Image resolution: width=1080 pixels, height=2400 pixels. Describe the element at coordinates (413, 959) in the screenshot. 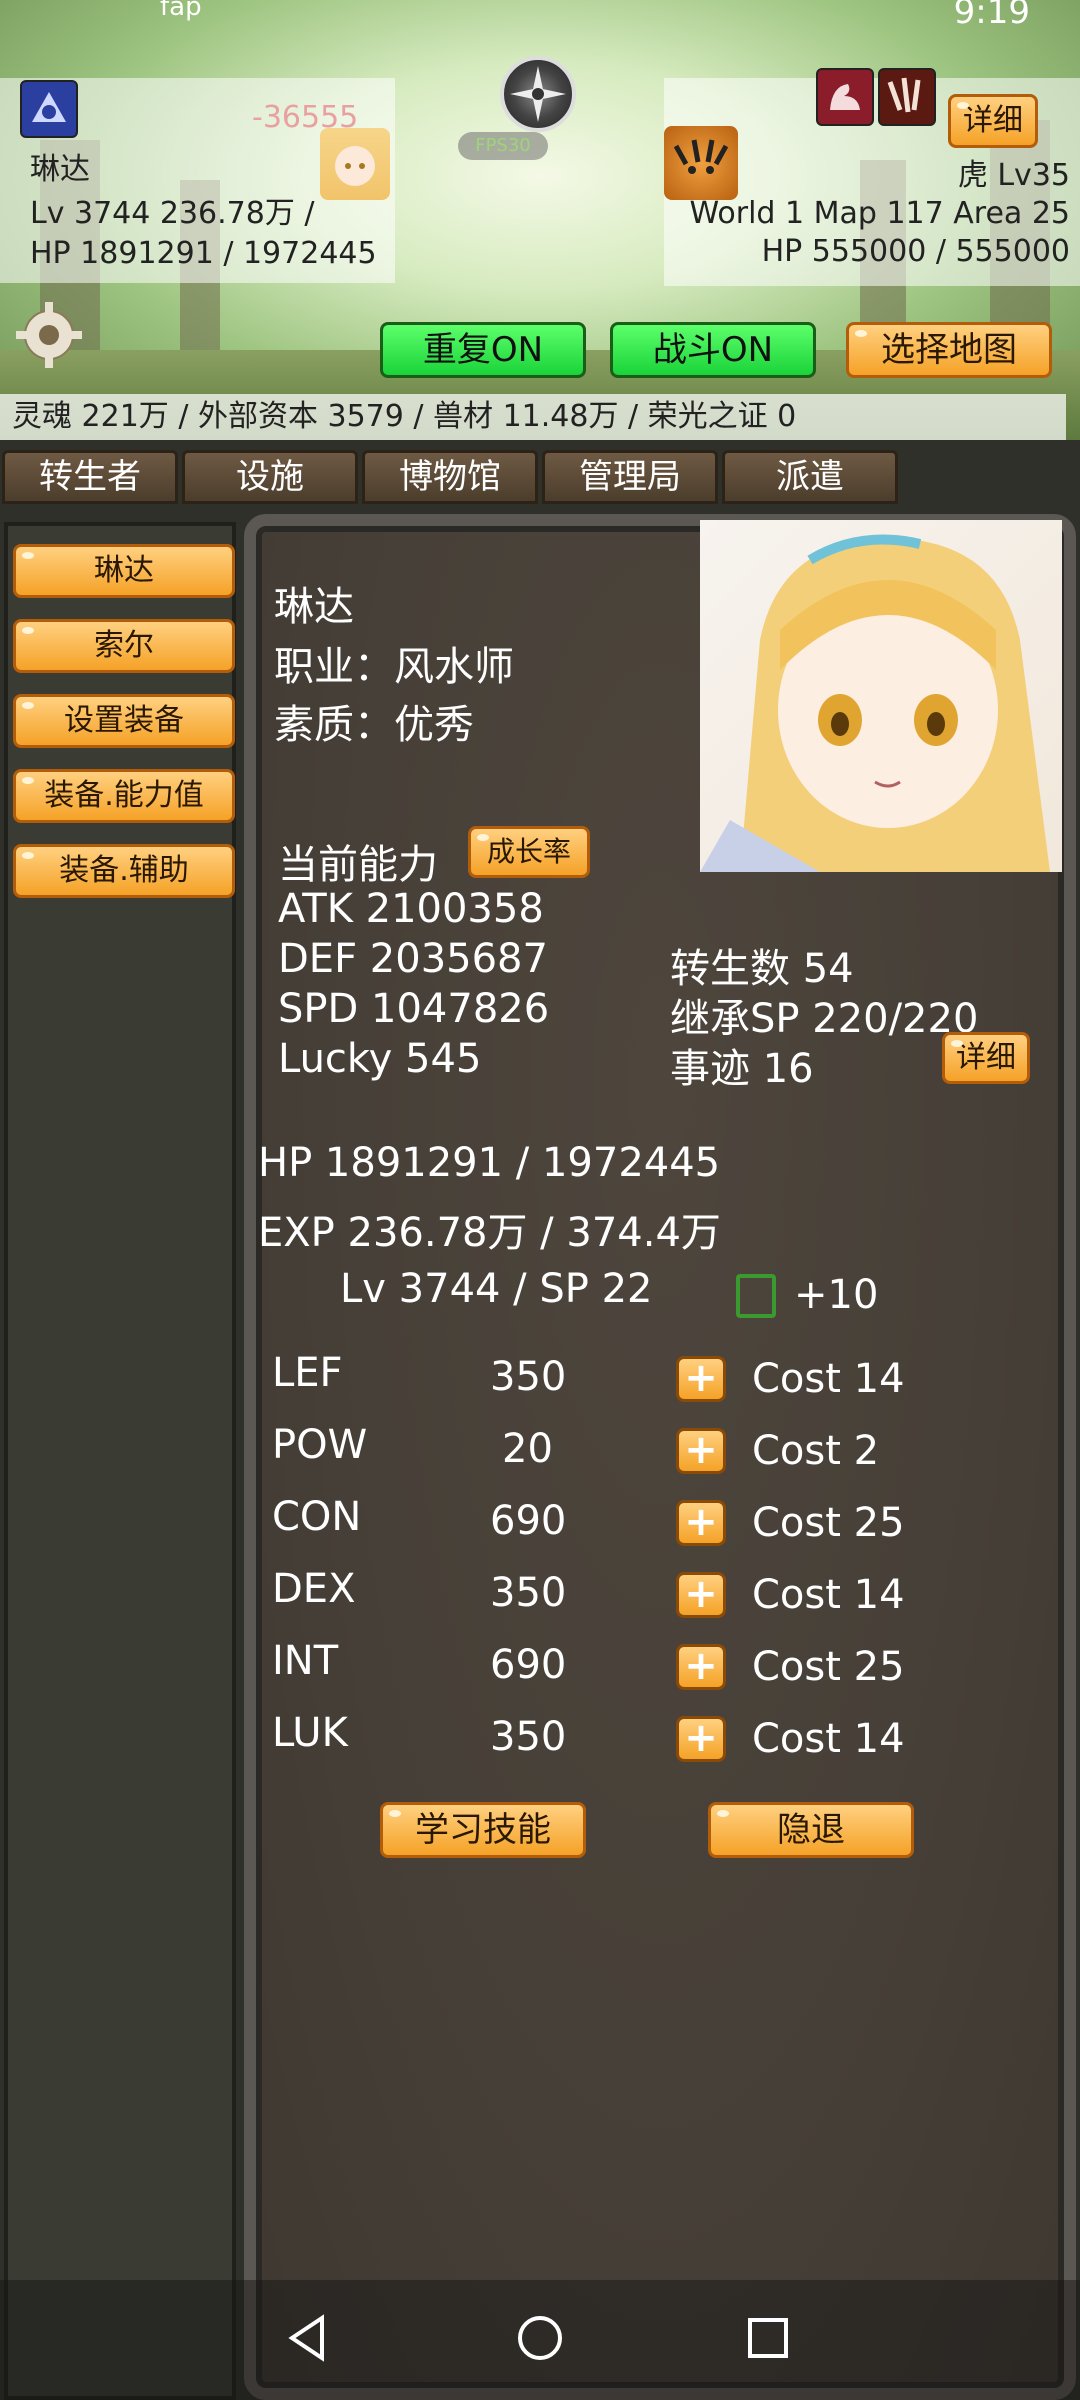

I see `def-stat: DEF 2035687` at that location.